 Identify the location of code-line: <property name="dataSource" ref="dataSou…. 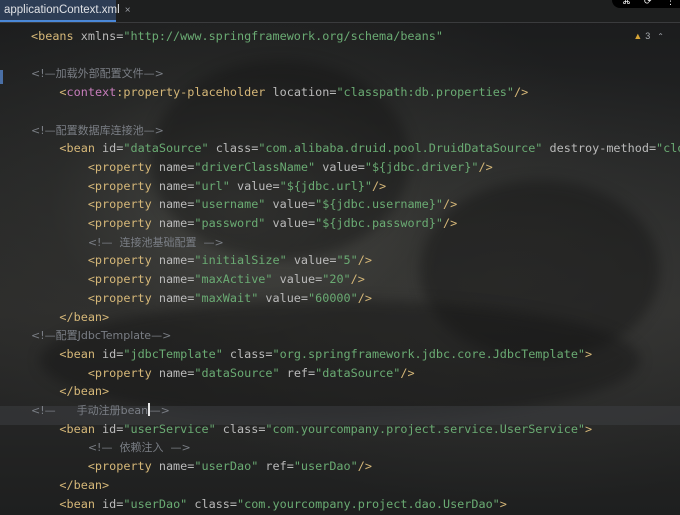
(223, 373).